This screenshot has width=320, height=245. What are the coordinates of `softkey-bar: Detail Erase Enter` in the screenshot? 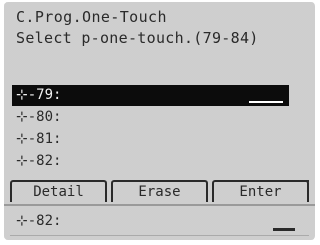 It's located at (159, 191).